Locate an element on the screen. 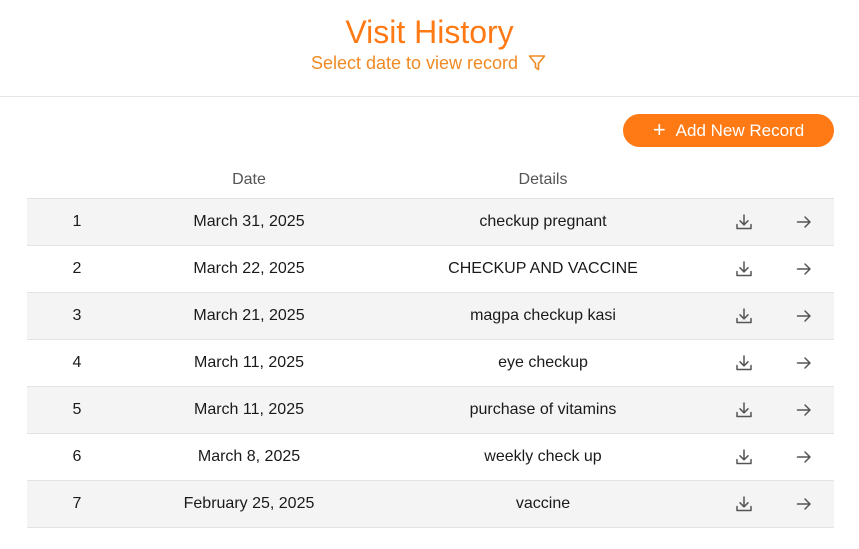 The image size is (859, 549). row-date: March 21, 2025 is located at coordinates (249, 315).